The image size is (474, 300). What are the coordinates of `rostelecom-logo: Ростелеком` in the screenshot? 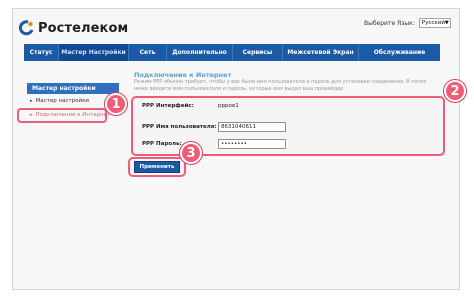 It's located at (73, 28).